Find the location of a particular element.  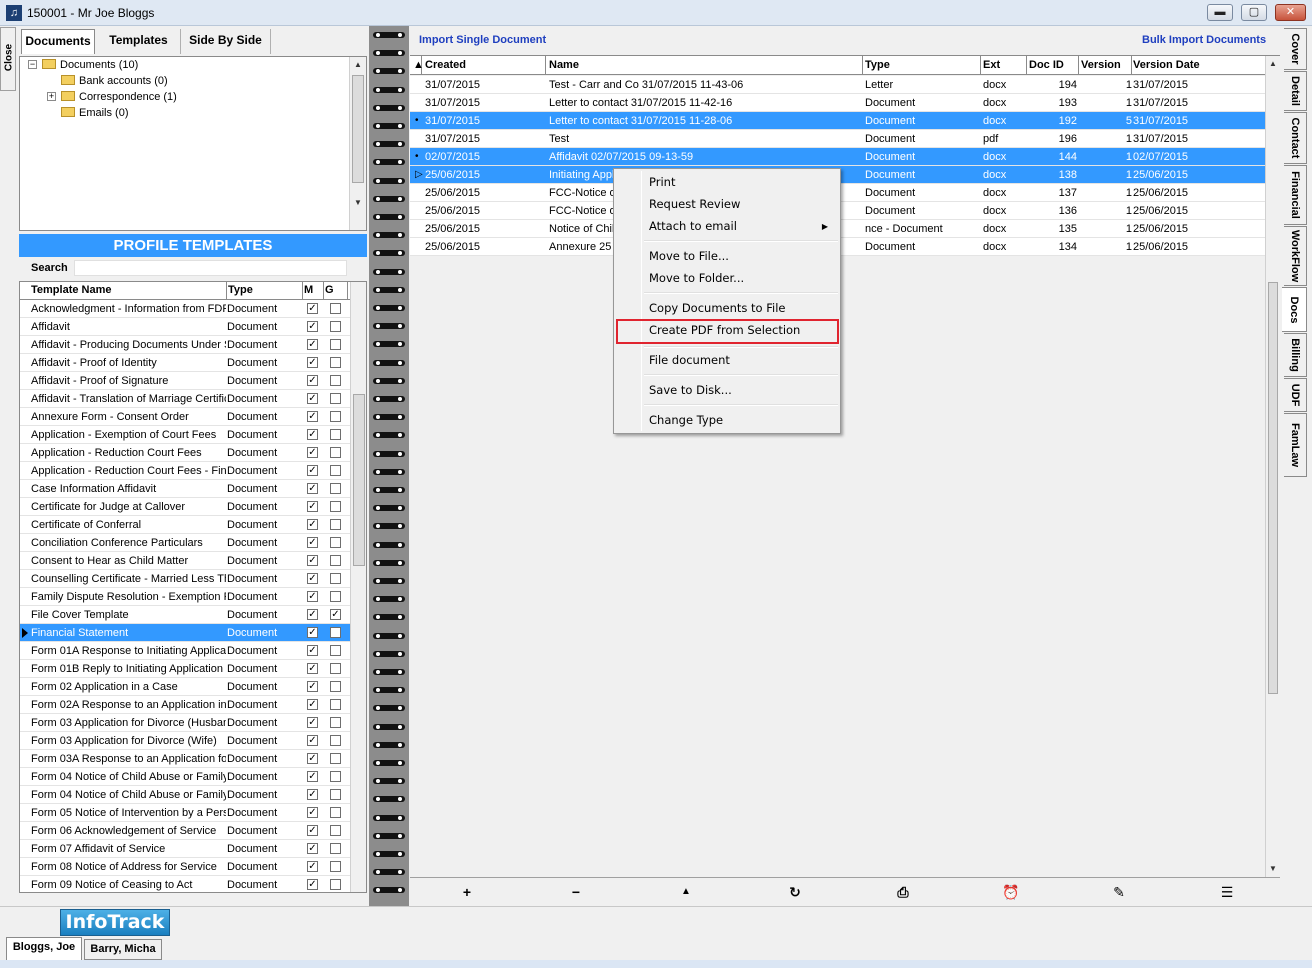

move-up-icon: ▲ is located at coordinates (686, 892).